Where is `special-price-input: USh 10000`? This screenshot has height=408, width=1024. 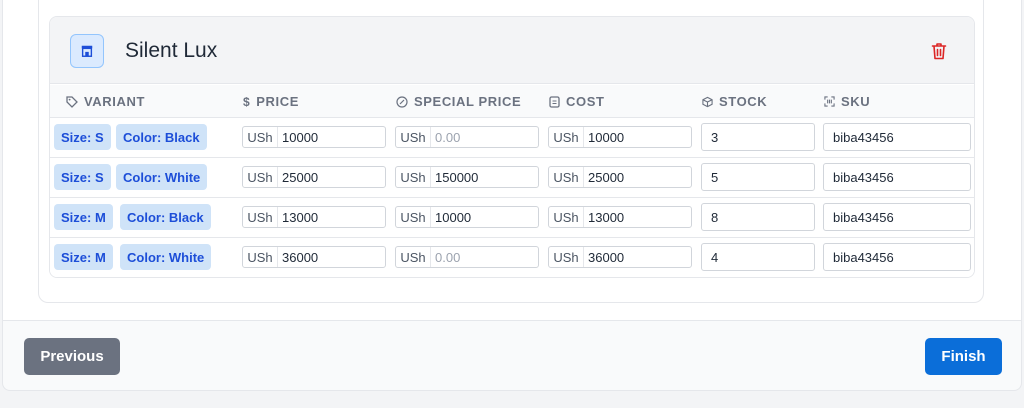
special-price-input: USh 10000 is located at coordinates (467, 217).